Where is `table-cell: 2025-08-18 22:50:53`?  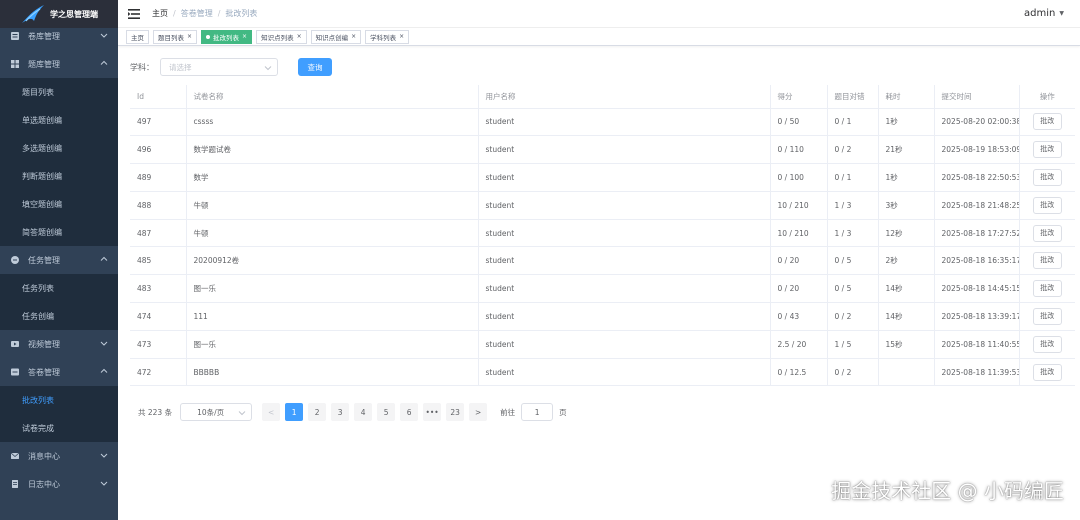
table-cell: 2025-08-18 22:50:53 is located at coordinates (977, 177).